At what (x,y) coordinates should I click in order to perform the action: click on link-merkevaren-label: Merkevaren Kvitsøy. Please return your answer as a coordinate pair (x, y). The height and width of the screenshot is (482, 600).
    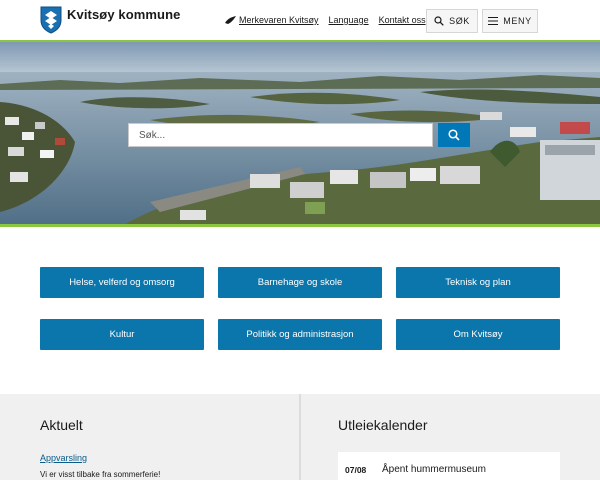
    Looking at the image, I should click on (279, 20).